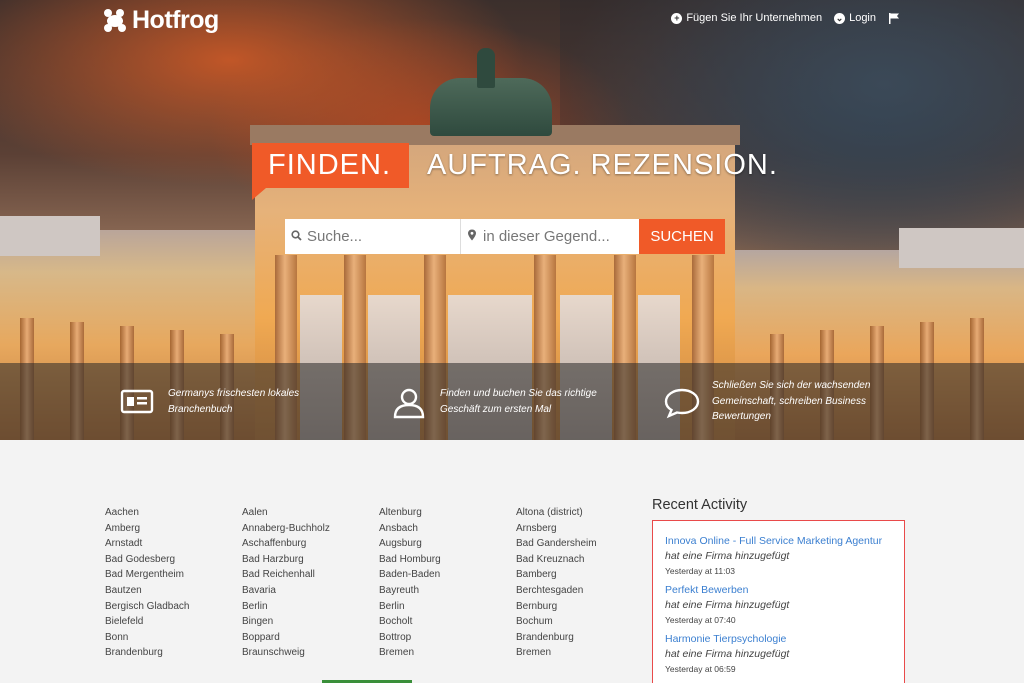  What do you see at coordinates (556, 591) in the screenshot?
I see `city-link: Berchtesgaden` at bounding box center [556, 591].